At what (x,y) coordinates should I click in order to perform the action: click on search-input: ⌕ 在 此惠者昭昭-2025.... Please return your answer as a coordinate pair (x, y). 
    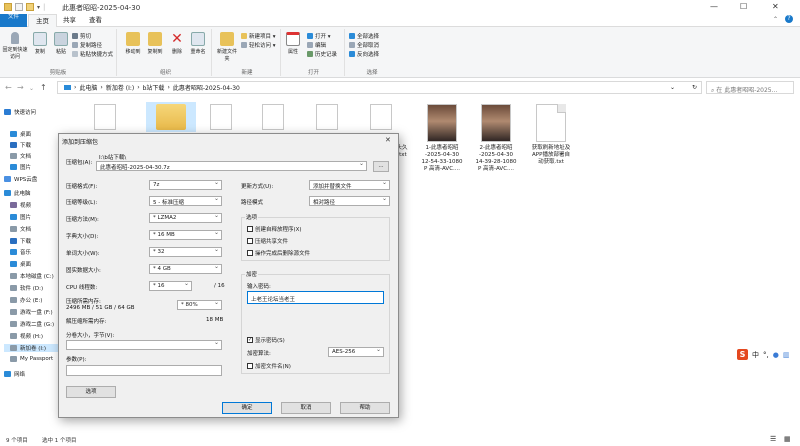
    Looking at the image, I should click on (750, 87).